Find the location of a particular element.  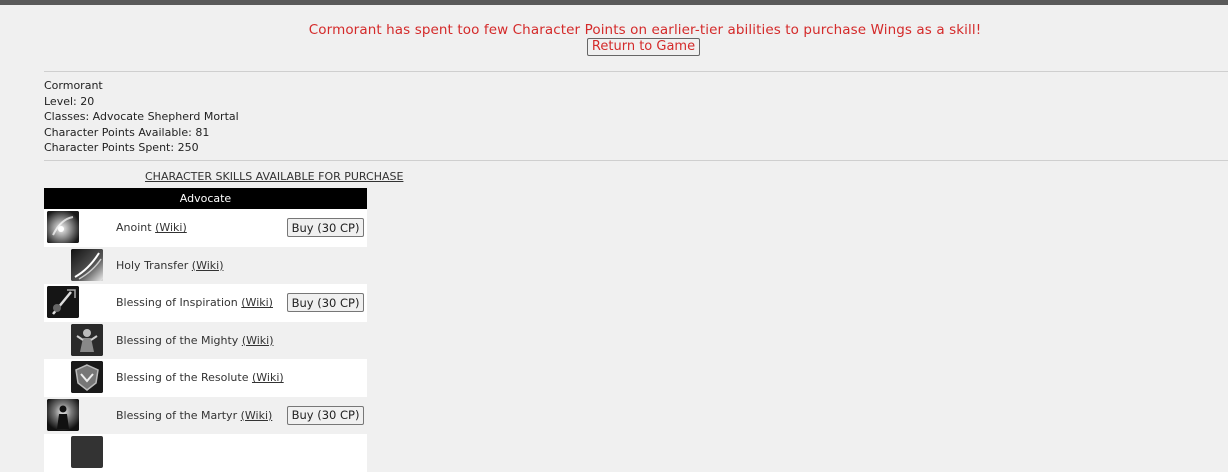

blessing-of-the-martyr-icon is located at coordinates (63, 414).